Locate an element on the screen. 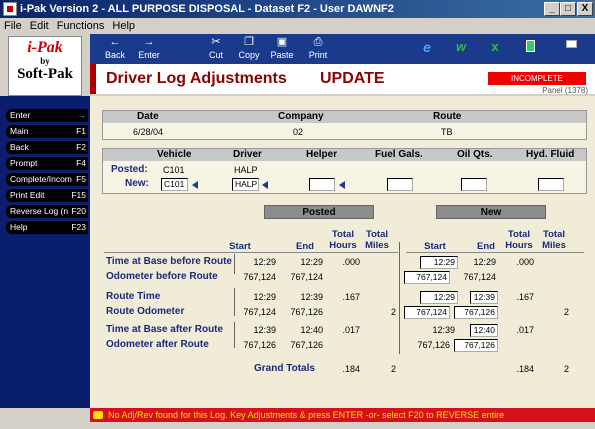 This screenshot has height=429, width=595. nav-complete: Complete/Incom F5 is located at coordinates (47, 179).